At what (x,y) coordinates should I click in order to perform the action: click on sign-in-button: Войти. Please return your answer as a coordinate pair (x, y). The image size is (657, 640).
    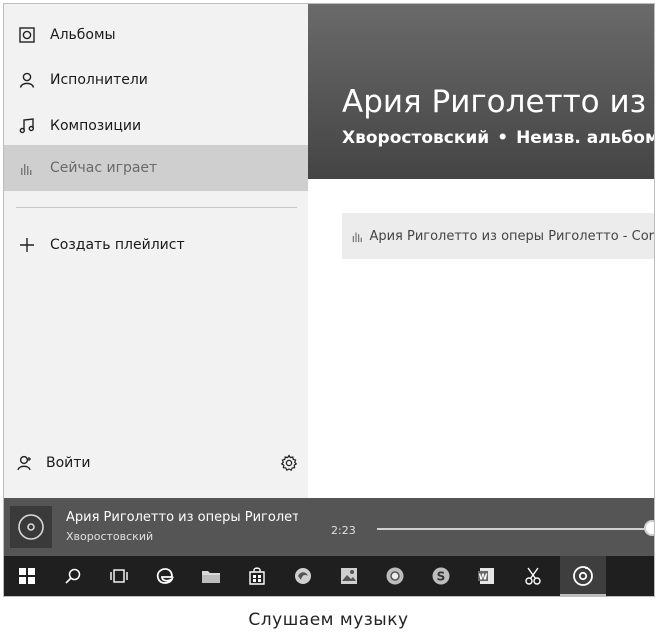
    Looking at the image, I should click on (156, 463).